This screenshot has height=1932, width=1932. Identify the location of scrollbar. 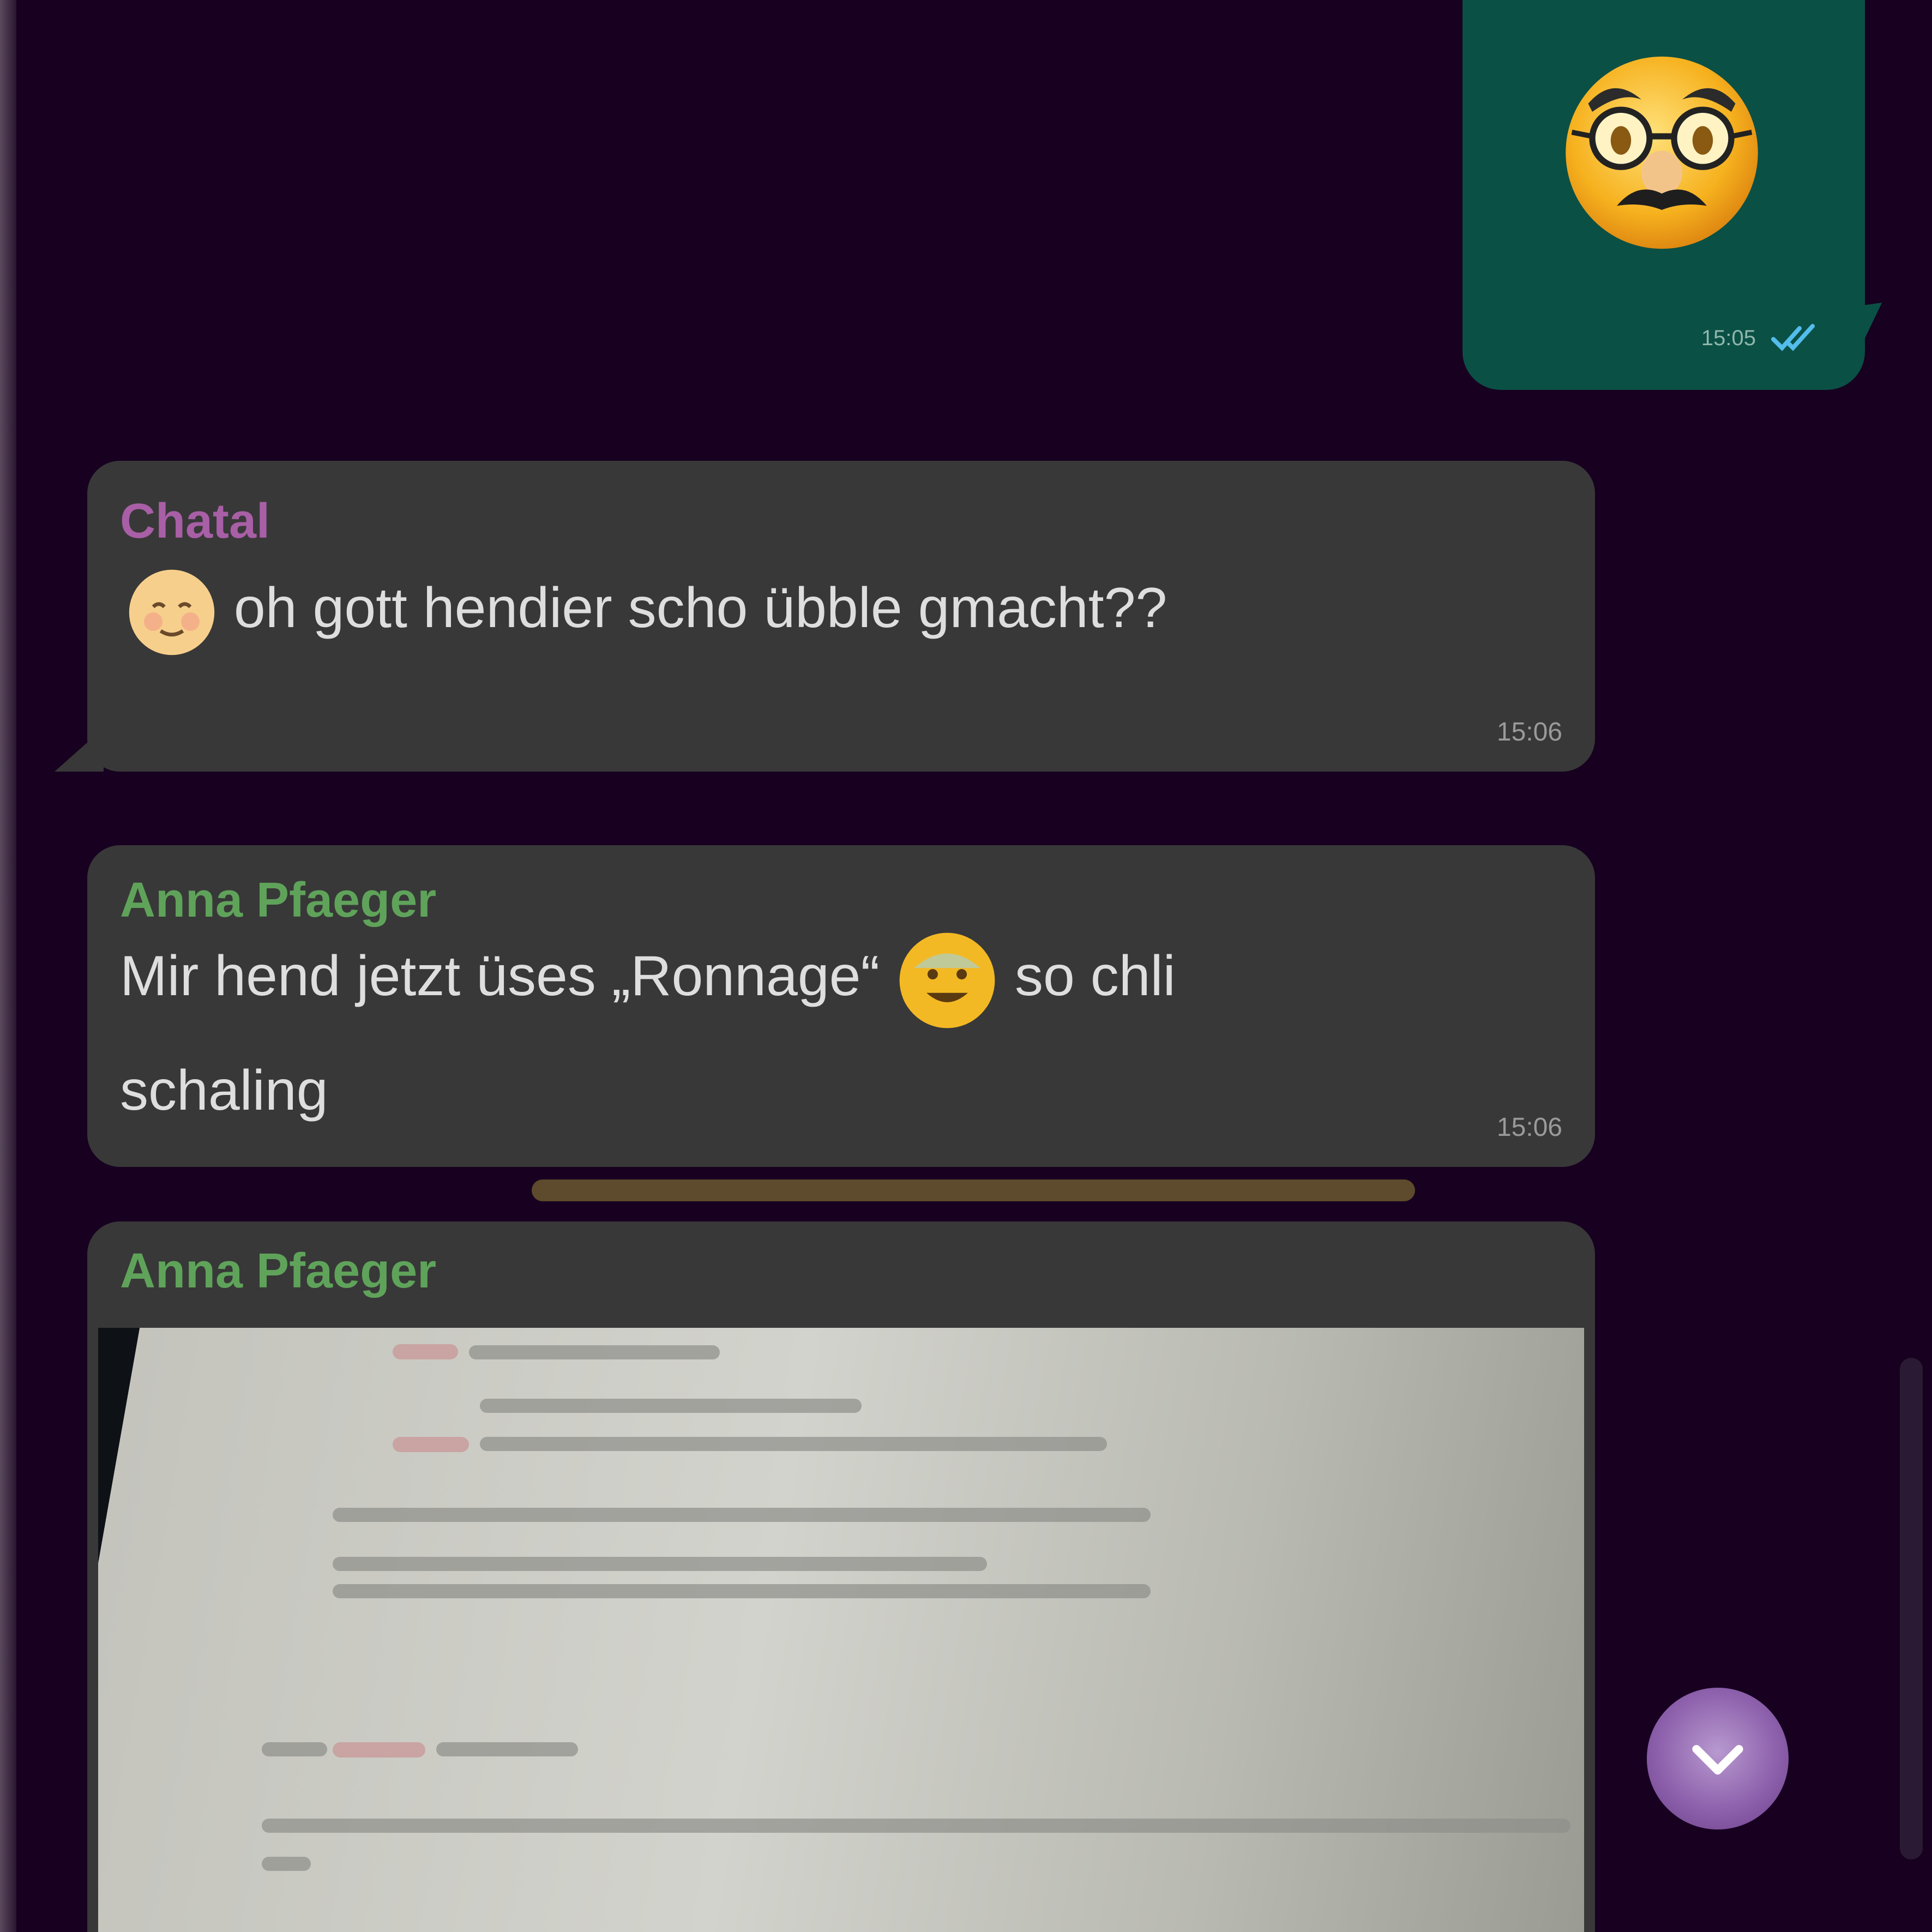
(1911, 1608).